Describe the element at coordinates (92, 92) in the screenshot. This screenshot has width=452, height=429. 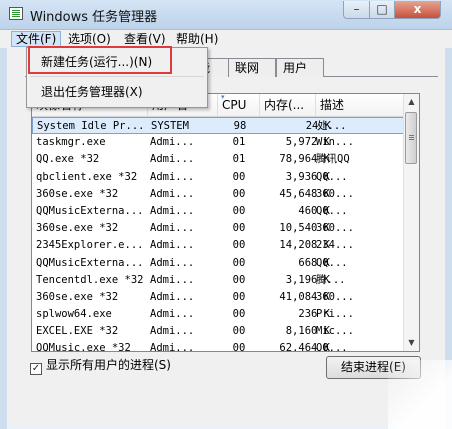
I see `menu-item-exit: 退出任务管理器(X)` at that location.